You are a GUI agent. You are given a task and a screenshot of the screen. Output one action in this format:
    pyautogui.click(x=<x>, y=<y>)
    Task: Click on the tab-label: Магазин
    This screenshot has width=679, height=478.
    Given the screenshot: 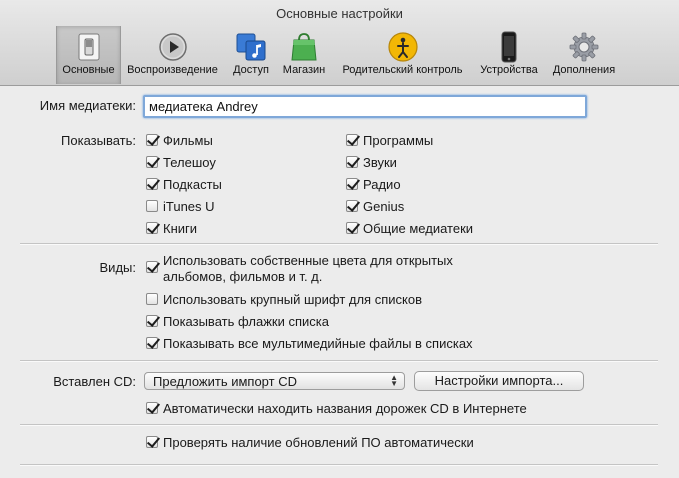 What is the action you would take?
    pyautogui.click(x=304, y=70)
    